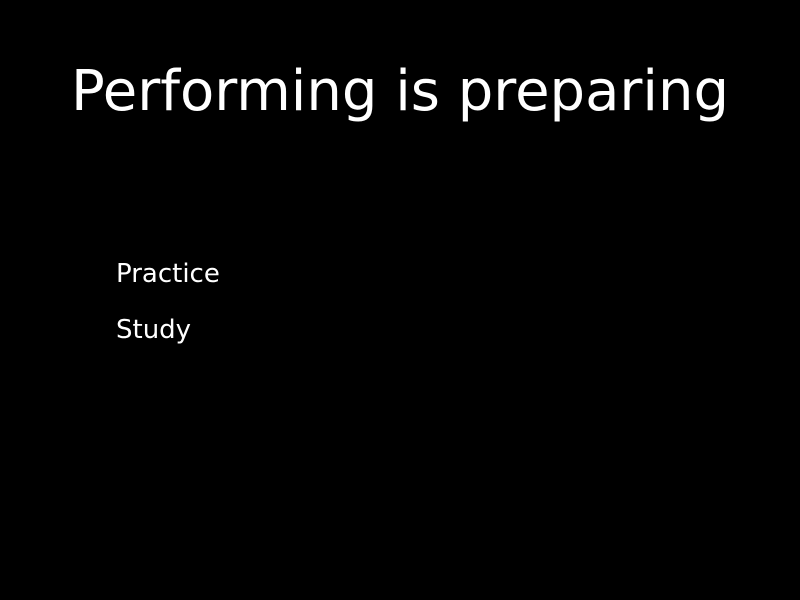 The image size is (800, 600). What do you see at coordinates (400, 91) in the screenshot?
I see `slide-title: Performing is preparing` at bounding box center [400, 91].